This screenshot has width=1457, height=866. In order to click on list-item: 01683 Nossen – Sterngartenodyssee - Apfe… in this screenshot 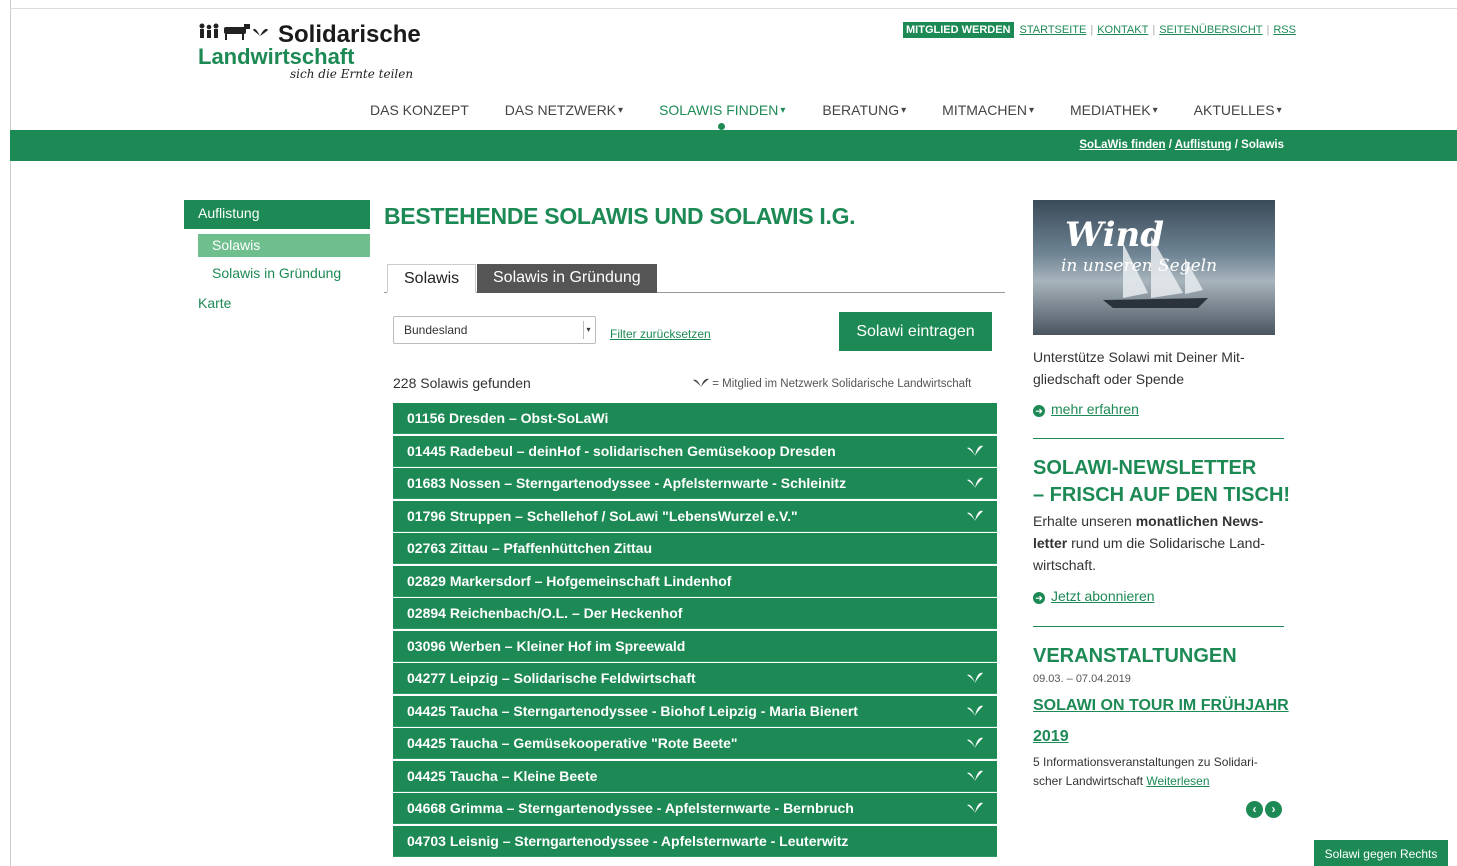, I will do `click(695, 483)`.